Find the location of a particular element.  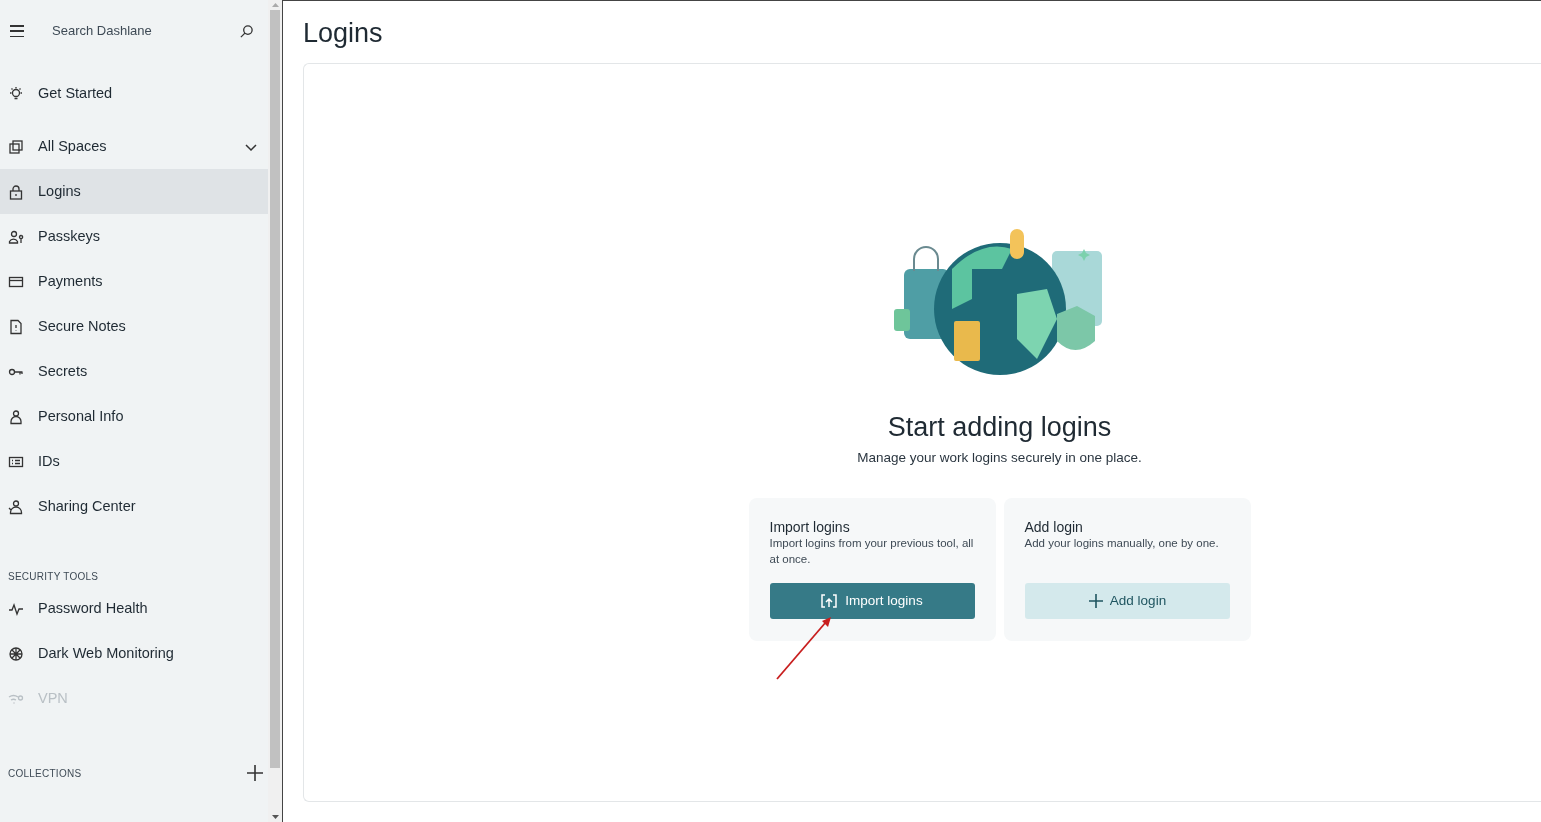

lightbulb-icon is located at coordinates (16, 93).